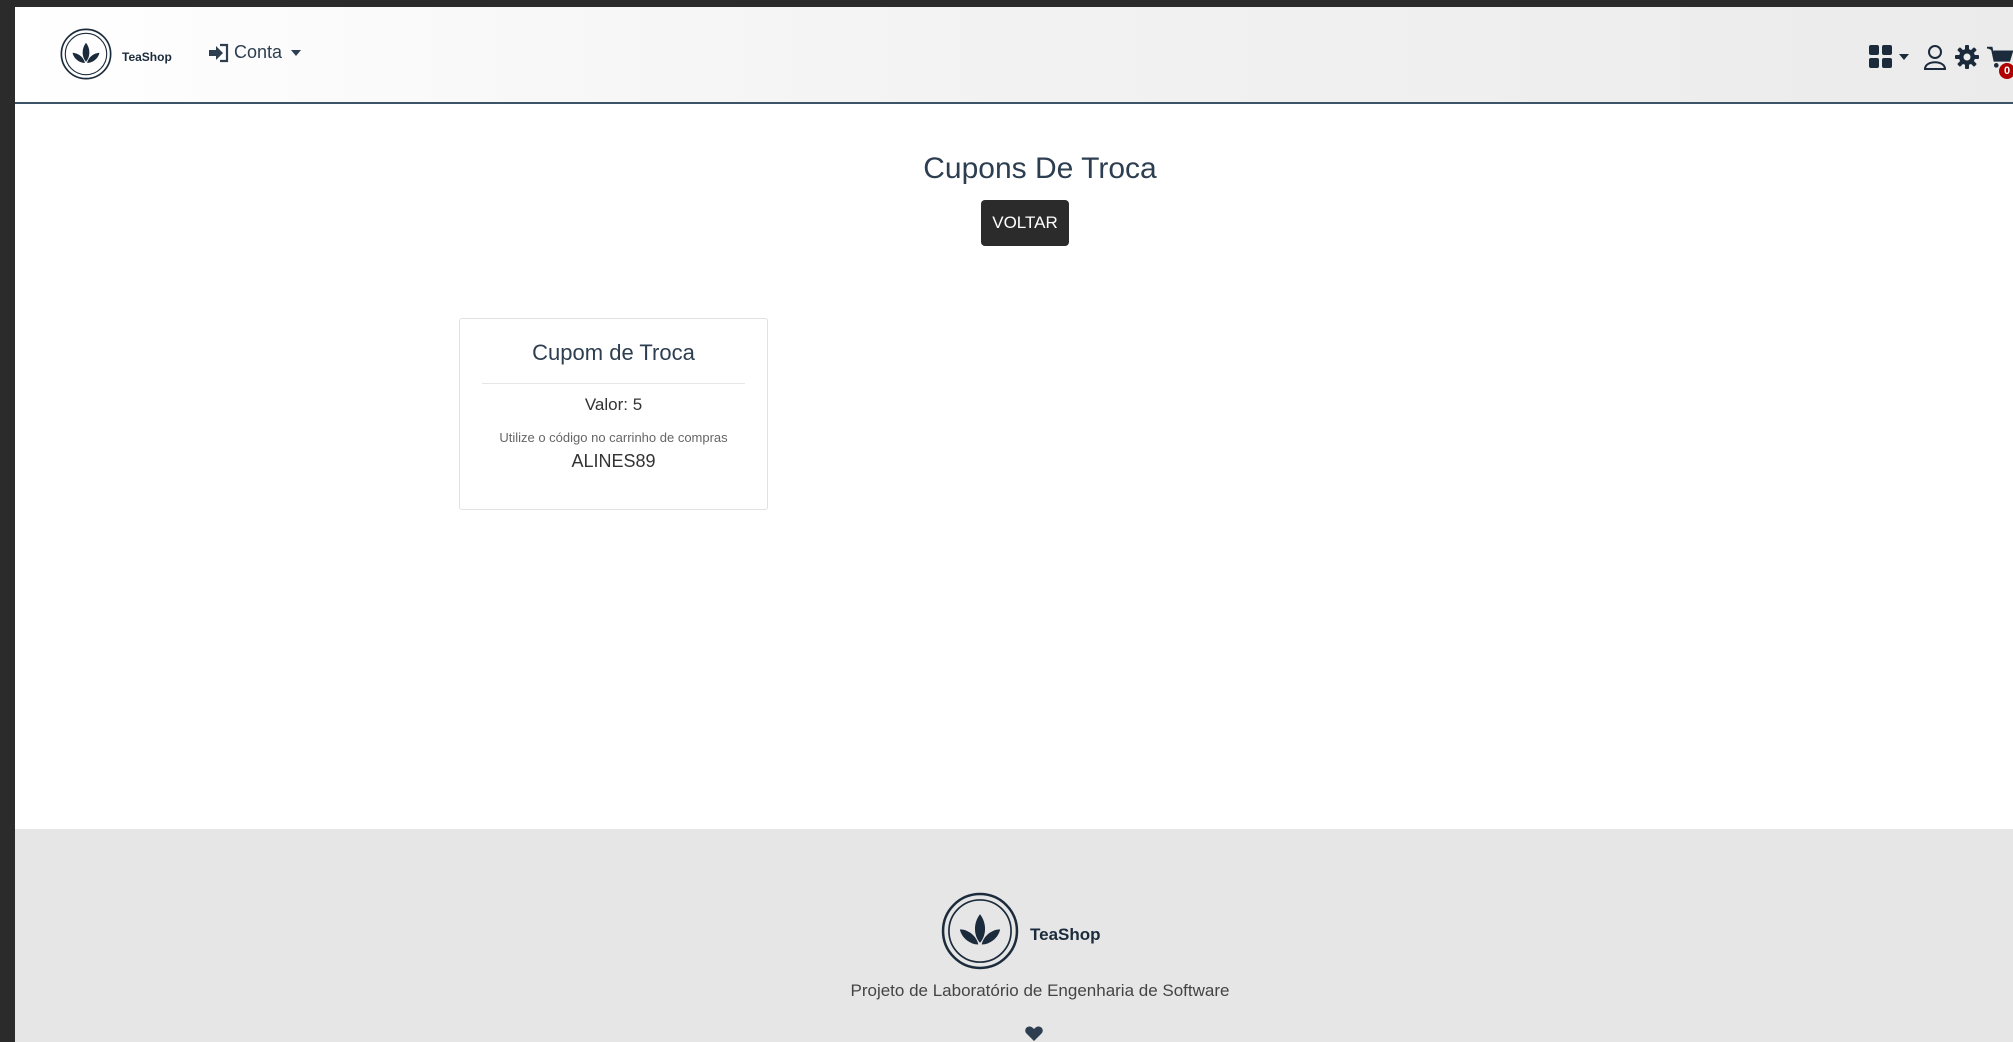 The height and width of the screenshot is (1042, 2013). I want to click on sign-in-icon, so click(219, 52).